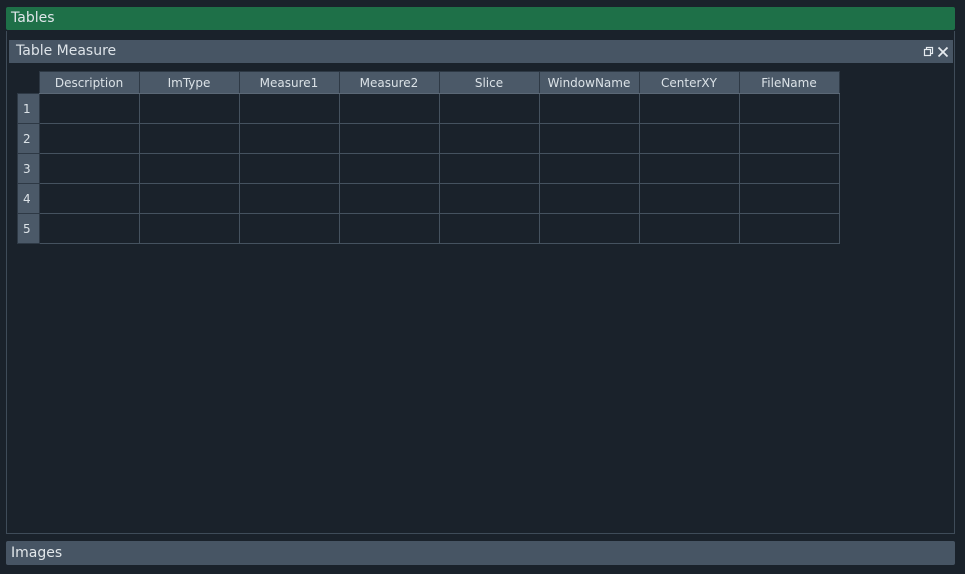 The width and height of the screenshot is (965, 574). Describe the element at coordinates (943, 52) in the screenshot. I see `close-icon` at that location.